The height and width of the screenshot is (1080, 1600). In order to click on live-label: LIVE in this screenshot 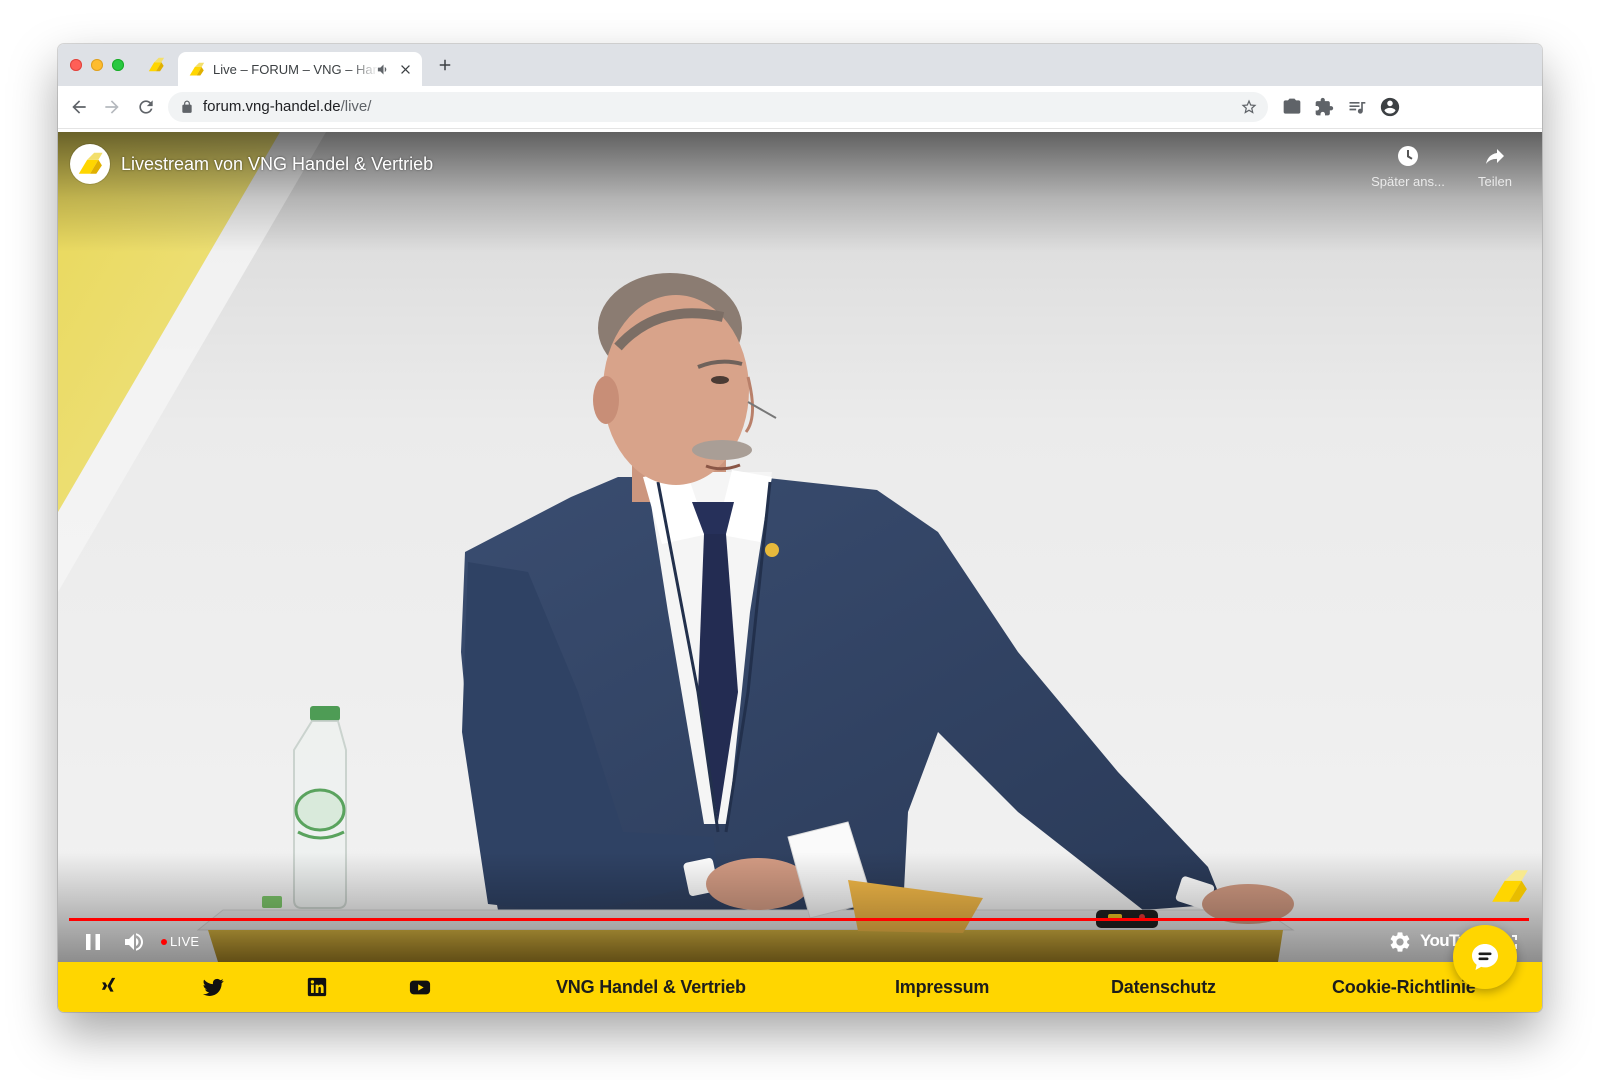, I will do `click(184, 941)`.